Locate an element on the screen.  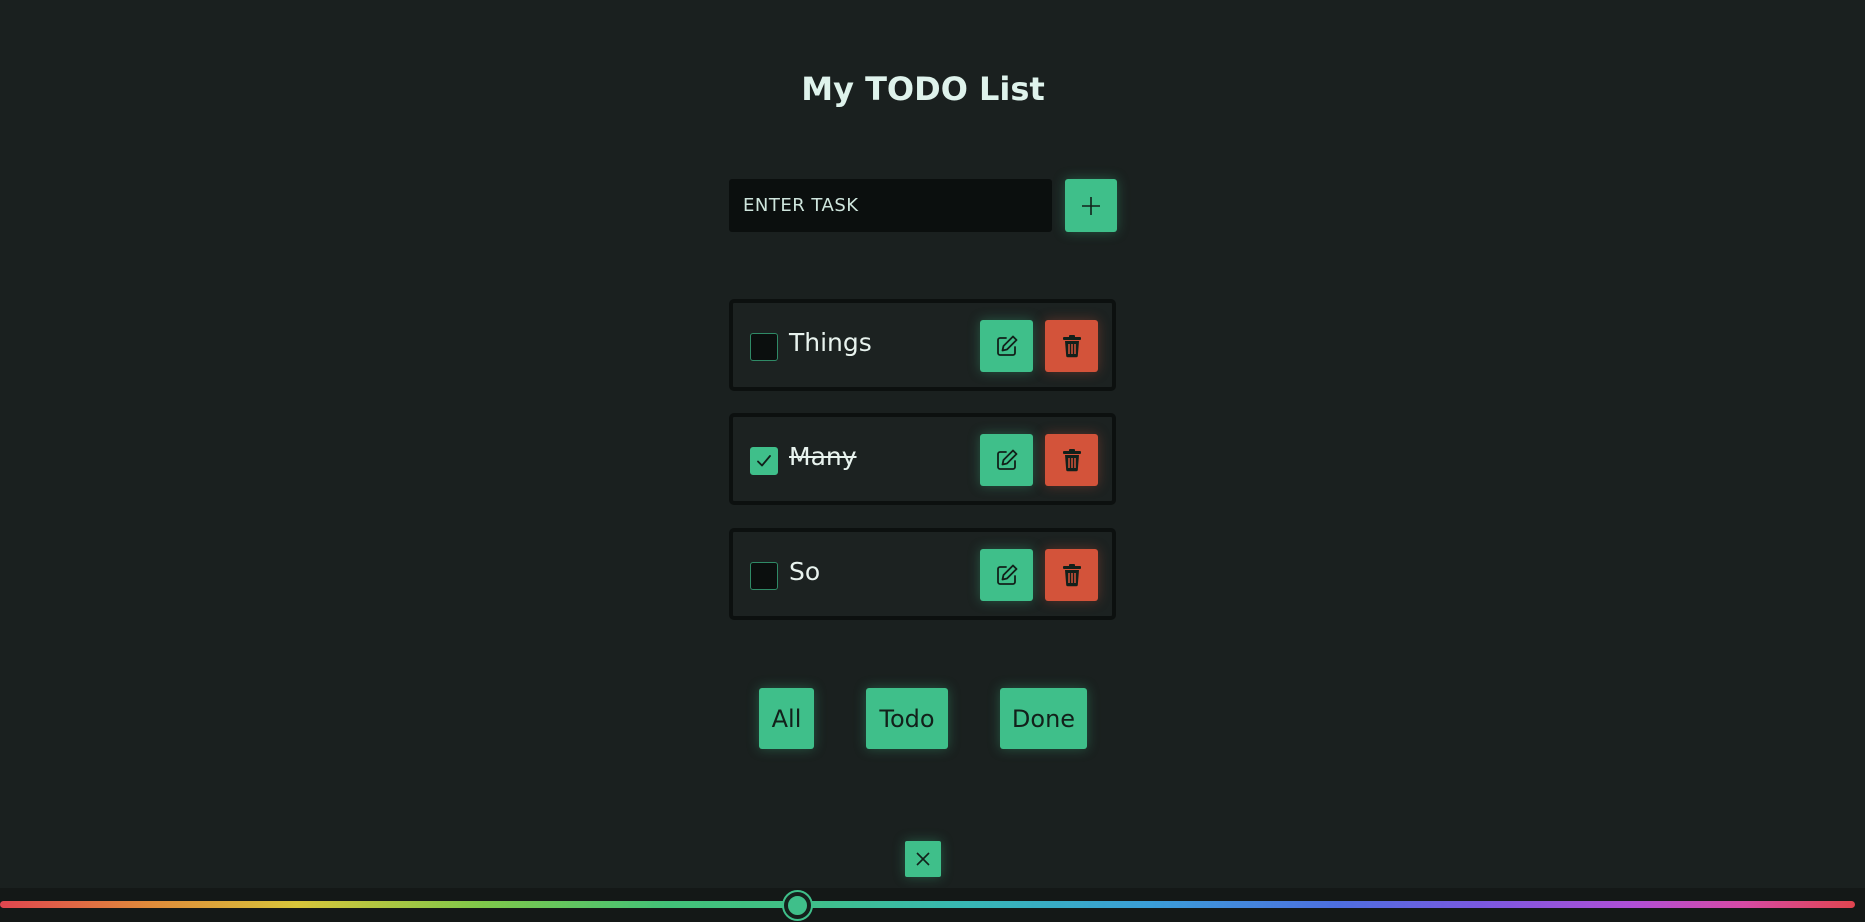
plus-icon is located at coordinates (1091, 206).